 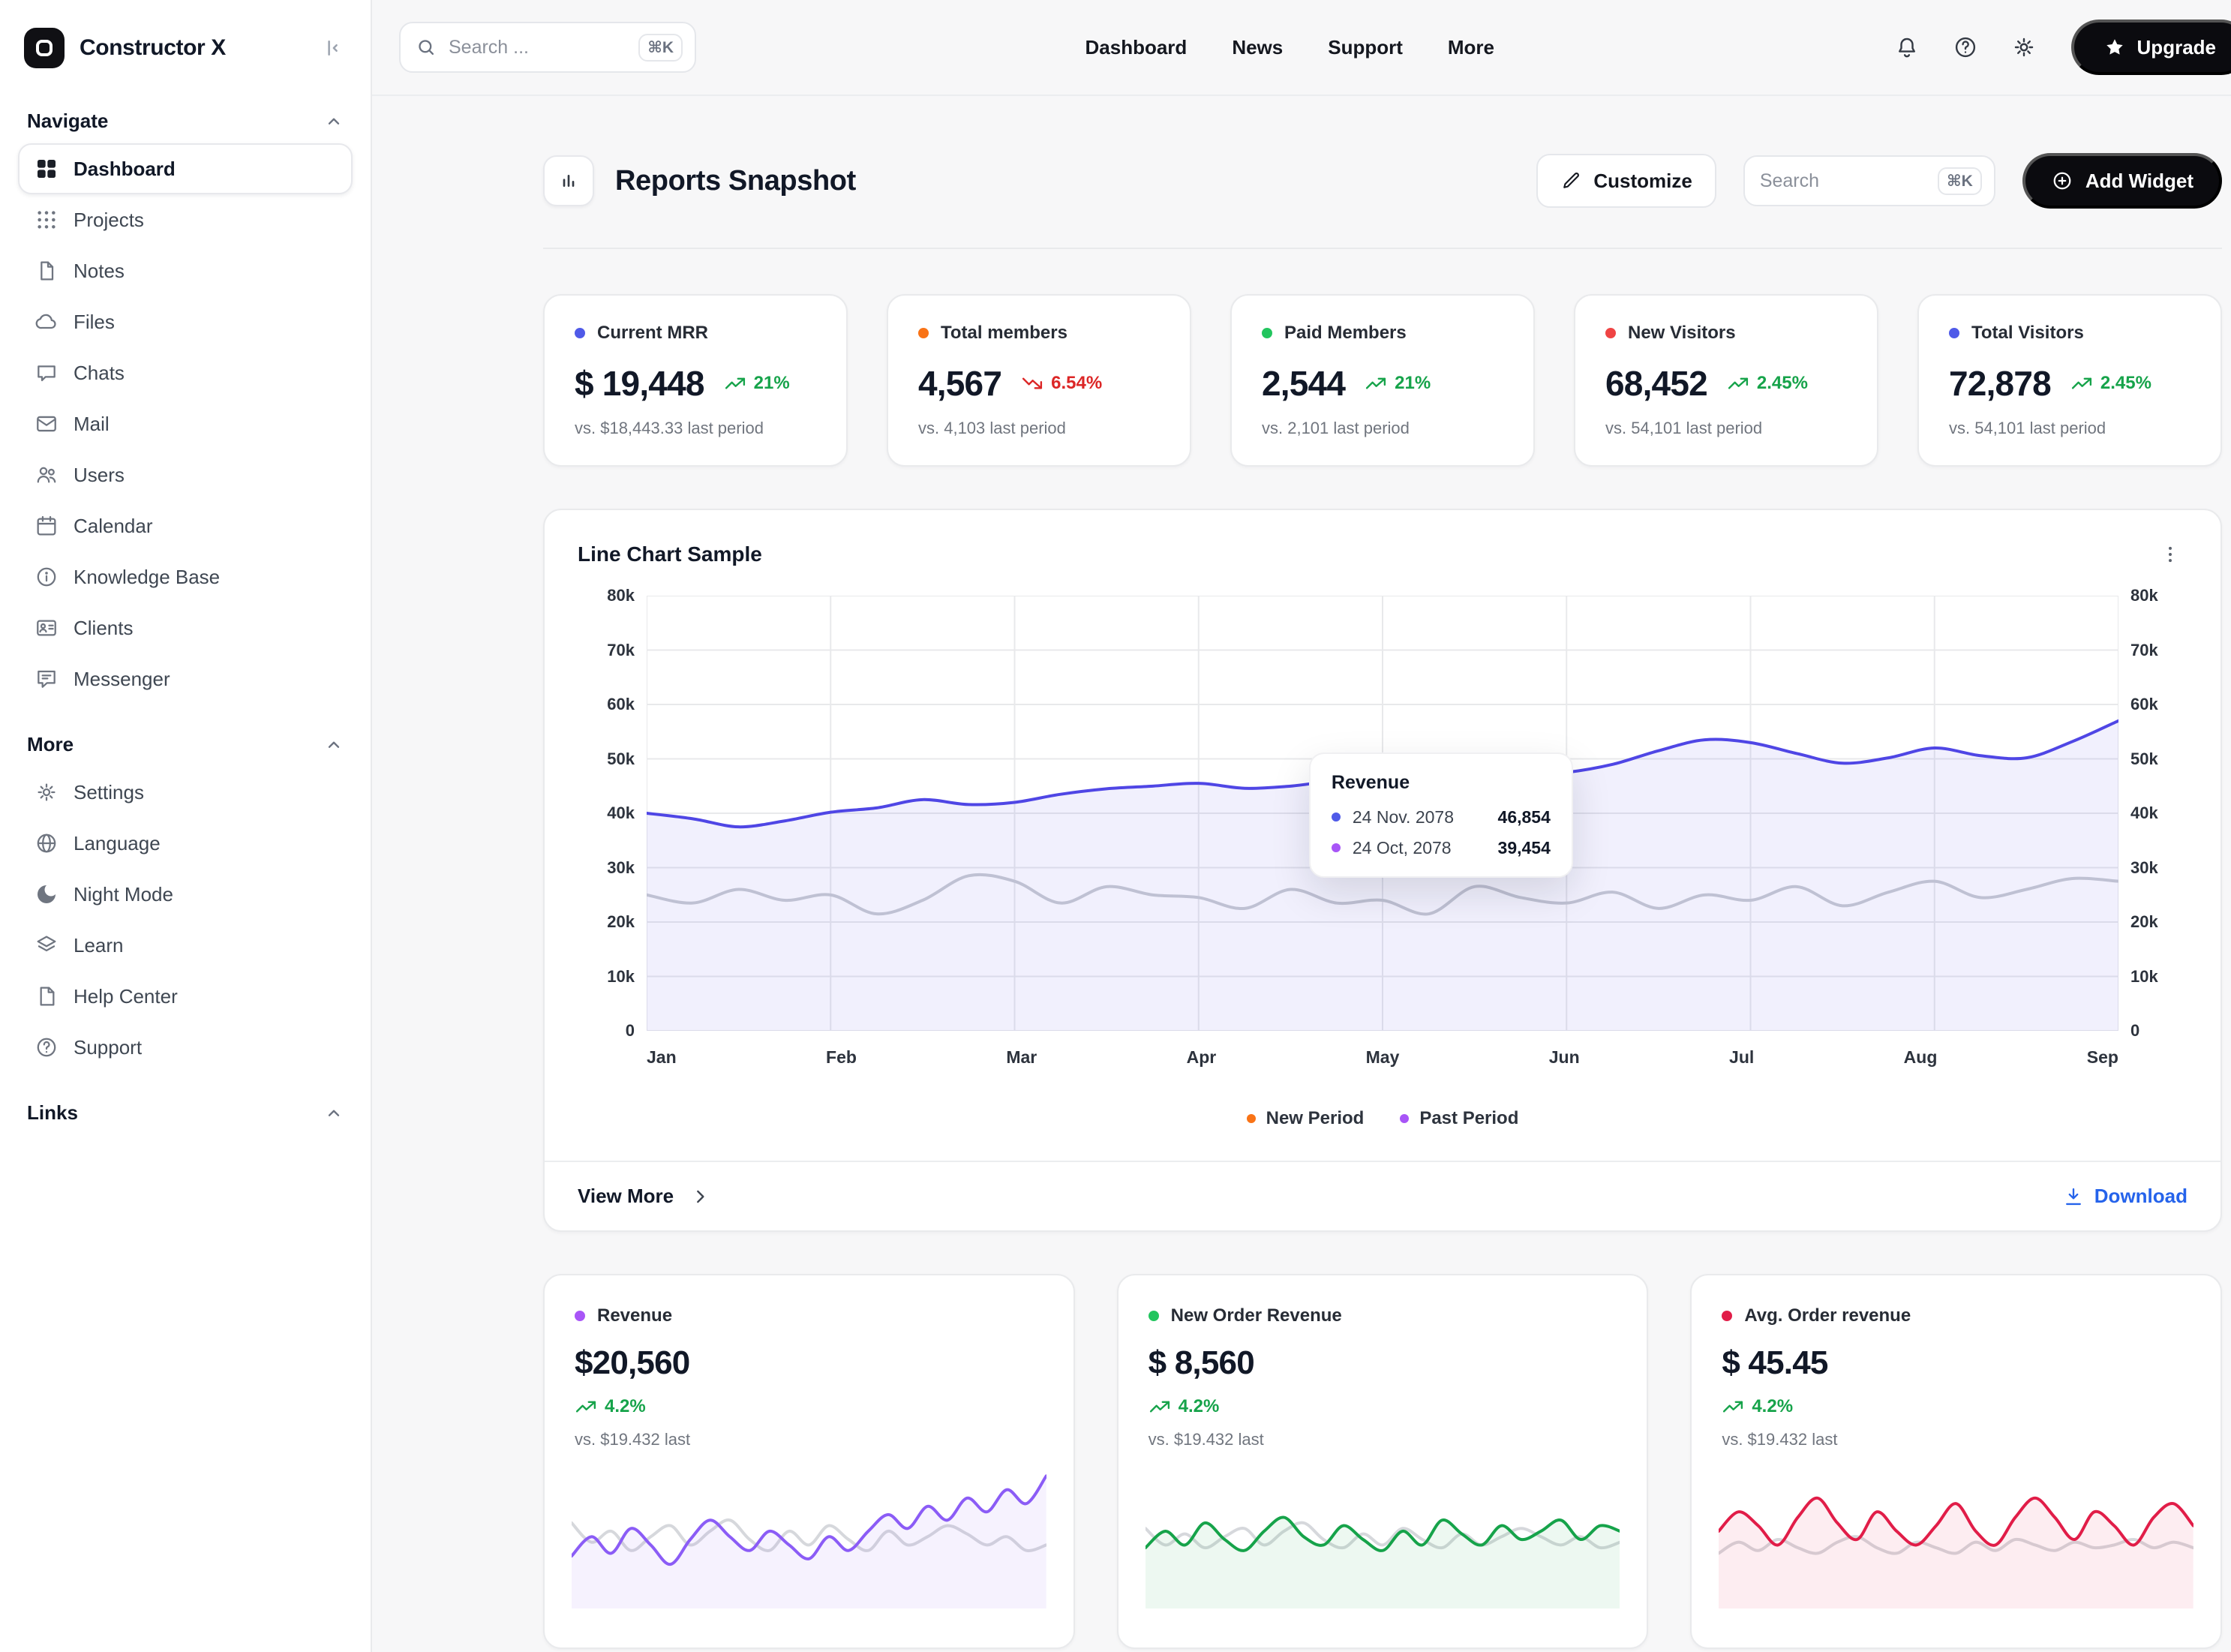 I want to click on sidebar-item-learn: Learn, so click(x=185, y=945).